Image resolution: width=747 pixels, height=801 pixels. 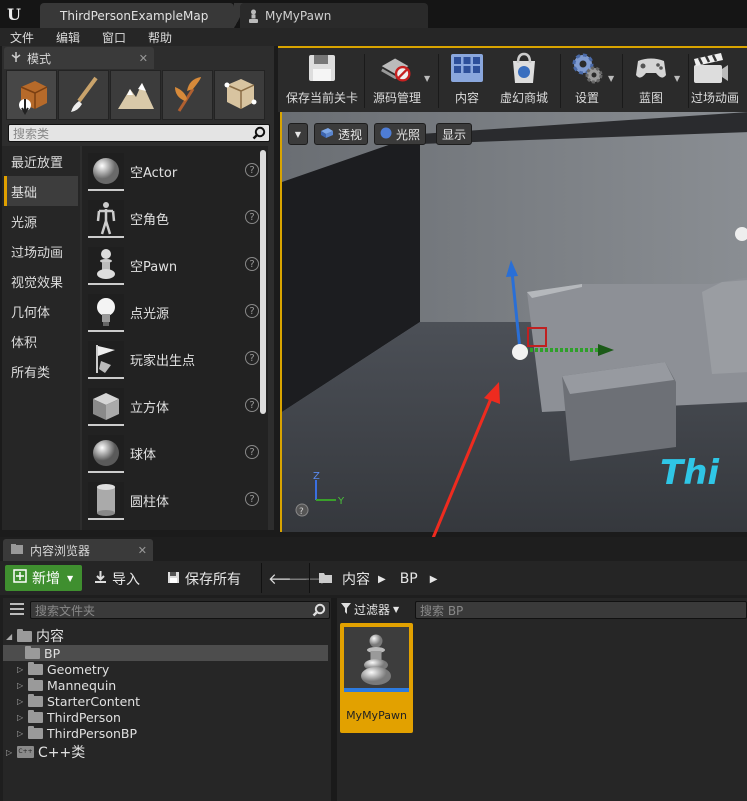 What do you see at coordinates (41, 221) in the screenshot?
I see `category-lights: 光源` at bounding box center [41, 221].